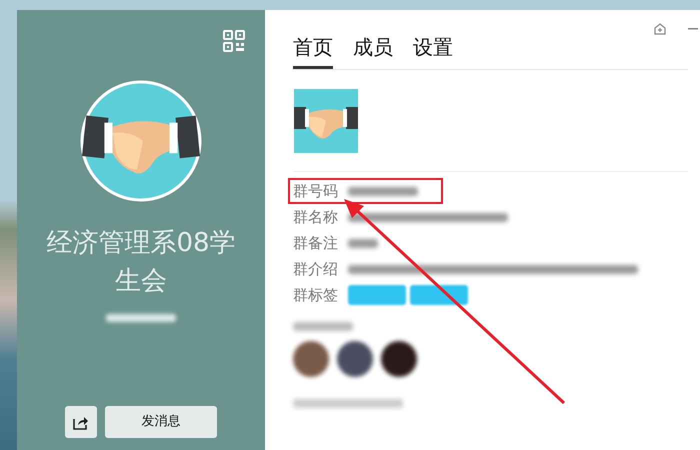 The height and width of the screenshot is (450, 700). I want to click on tab: 设置, so click(433, 50).